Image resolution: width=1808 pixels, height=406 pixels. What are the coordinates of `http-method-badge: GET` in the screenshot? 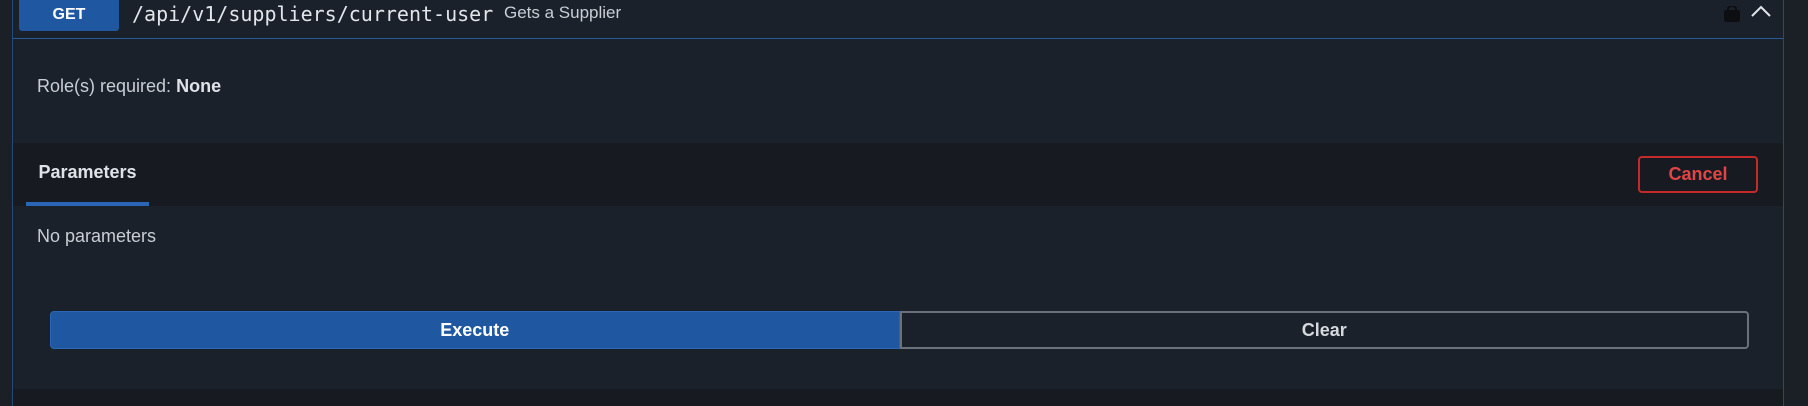 It's located at (69, 15).